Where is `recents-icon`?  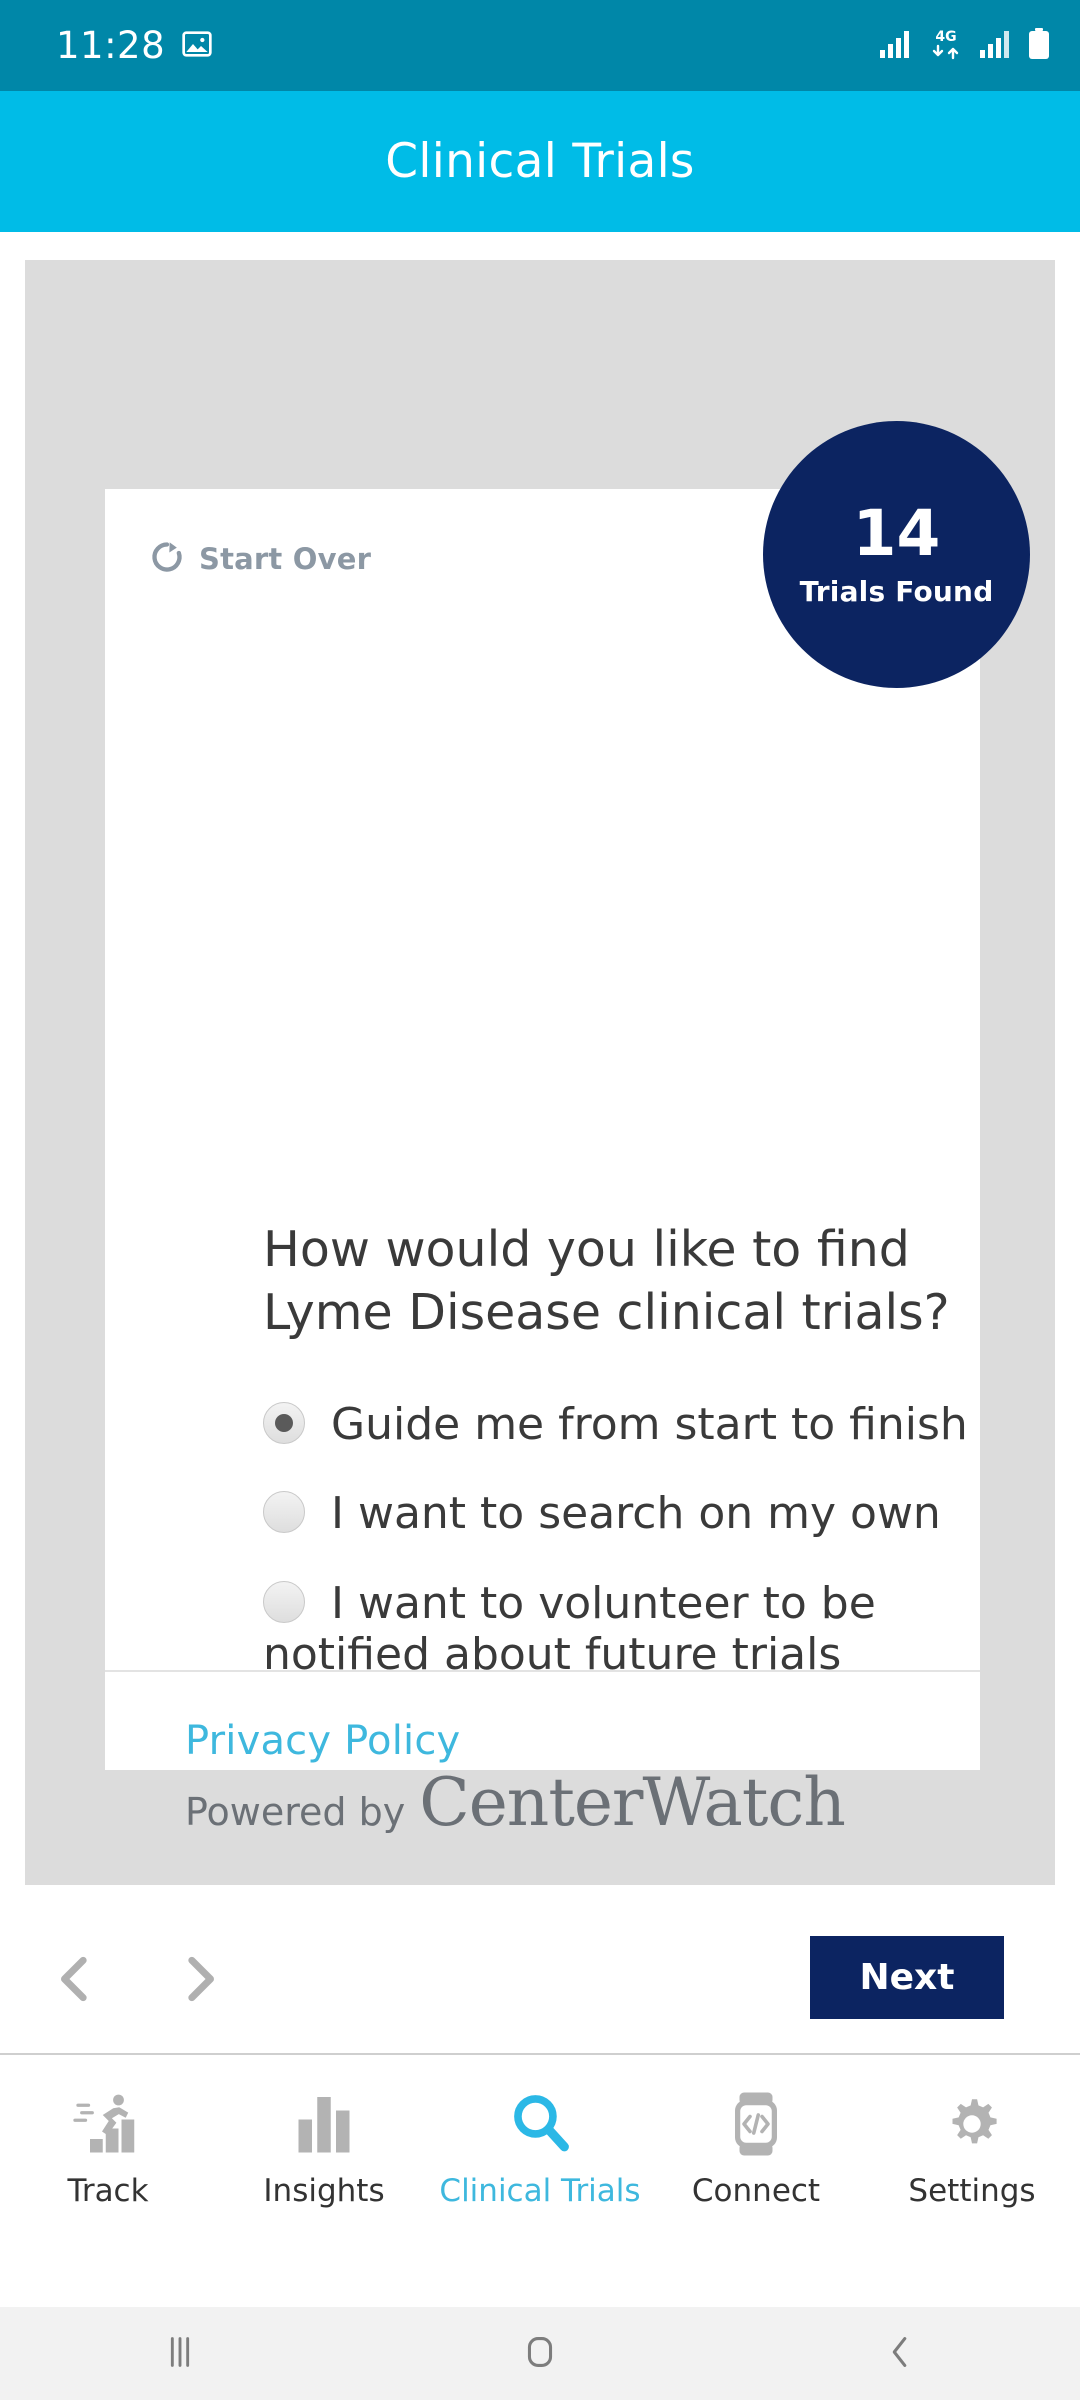
recents-icon is located at coordinates (180, 2353).